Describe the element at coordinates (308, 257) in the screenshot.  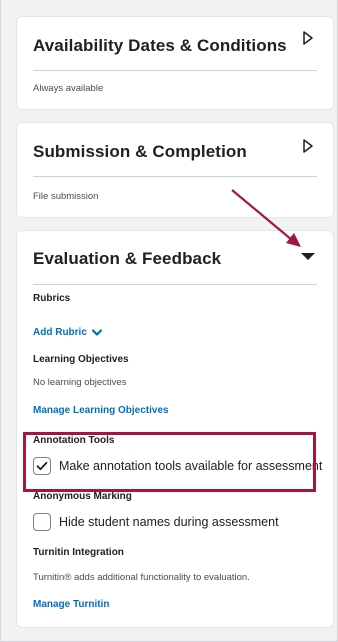
I see `triangle-down-filled-icon` at that location.